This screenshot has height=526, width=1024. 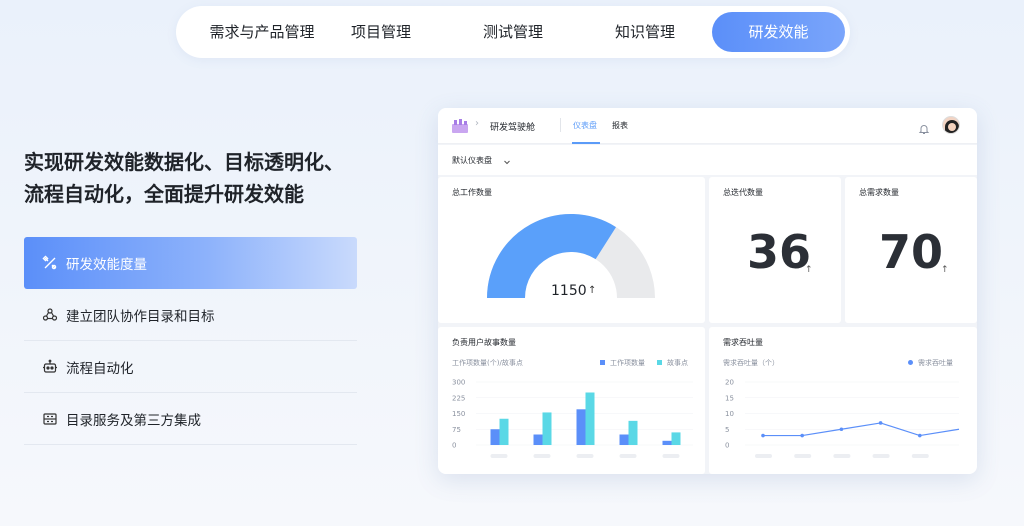 What do you see at coordinates (140, 316) in the screenshot?
I see `feature-label: 建立团队协作目录和目标` at bounding box center [140, 316].